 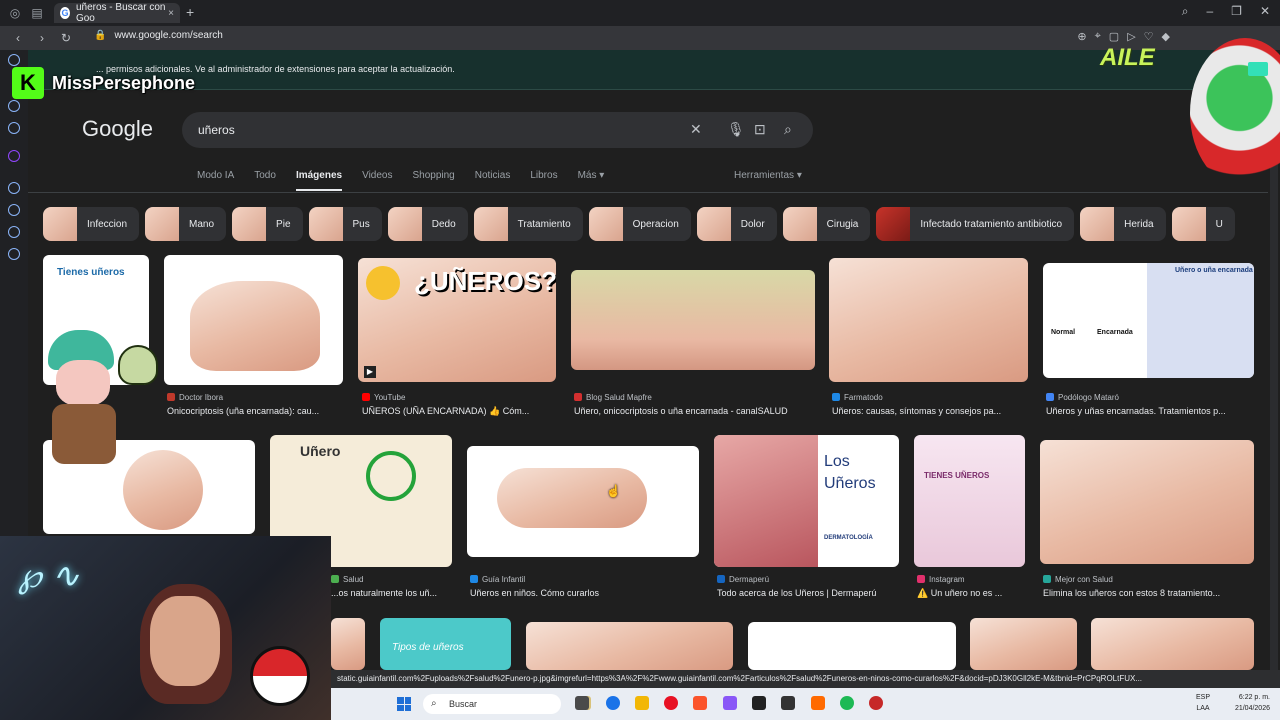 I want to click on tab-libros: Libros, so click(x=543, y=180).